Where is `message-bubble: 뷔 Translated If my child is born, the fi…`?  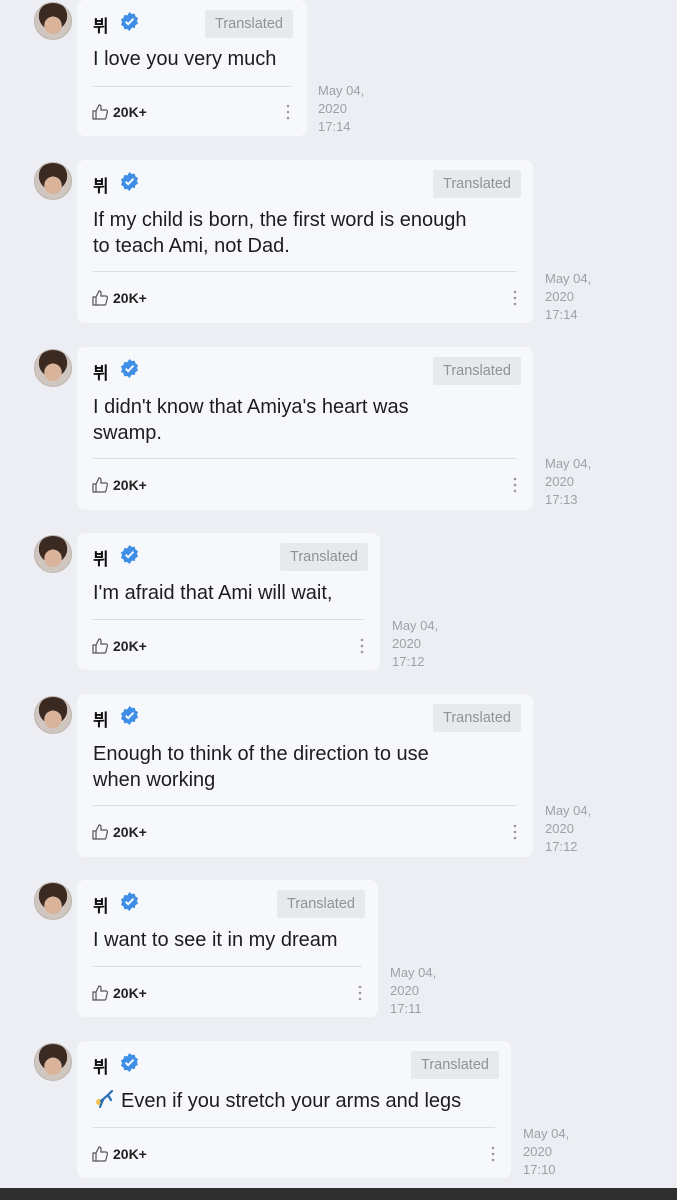 message-bubble: 뷔 Translated If my child is born, the fi… is located at coordinates (305, 241).